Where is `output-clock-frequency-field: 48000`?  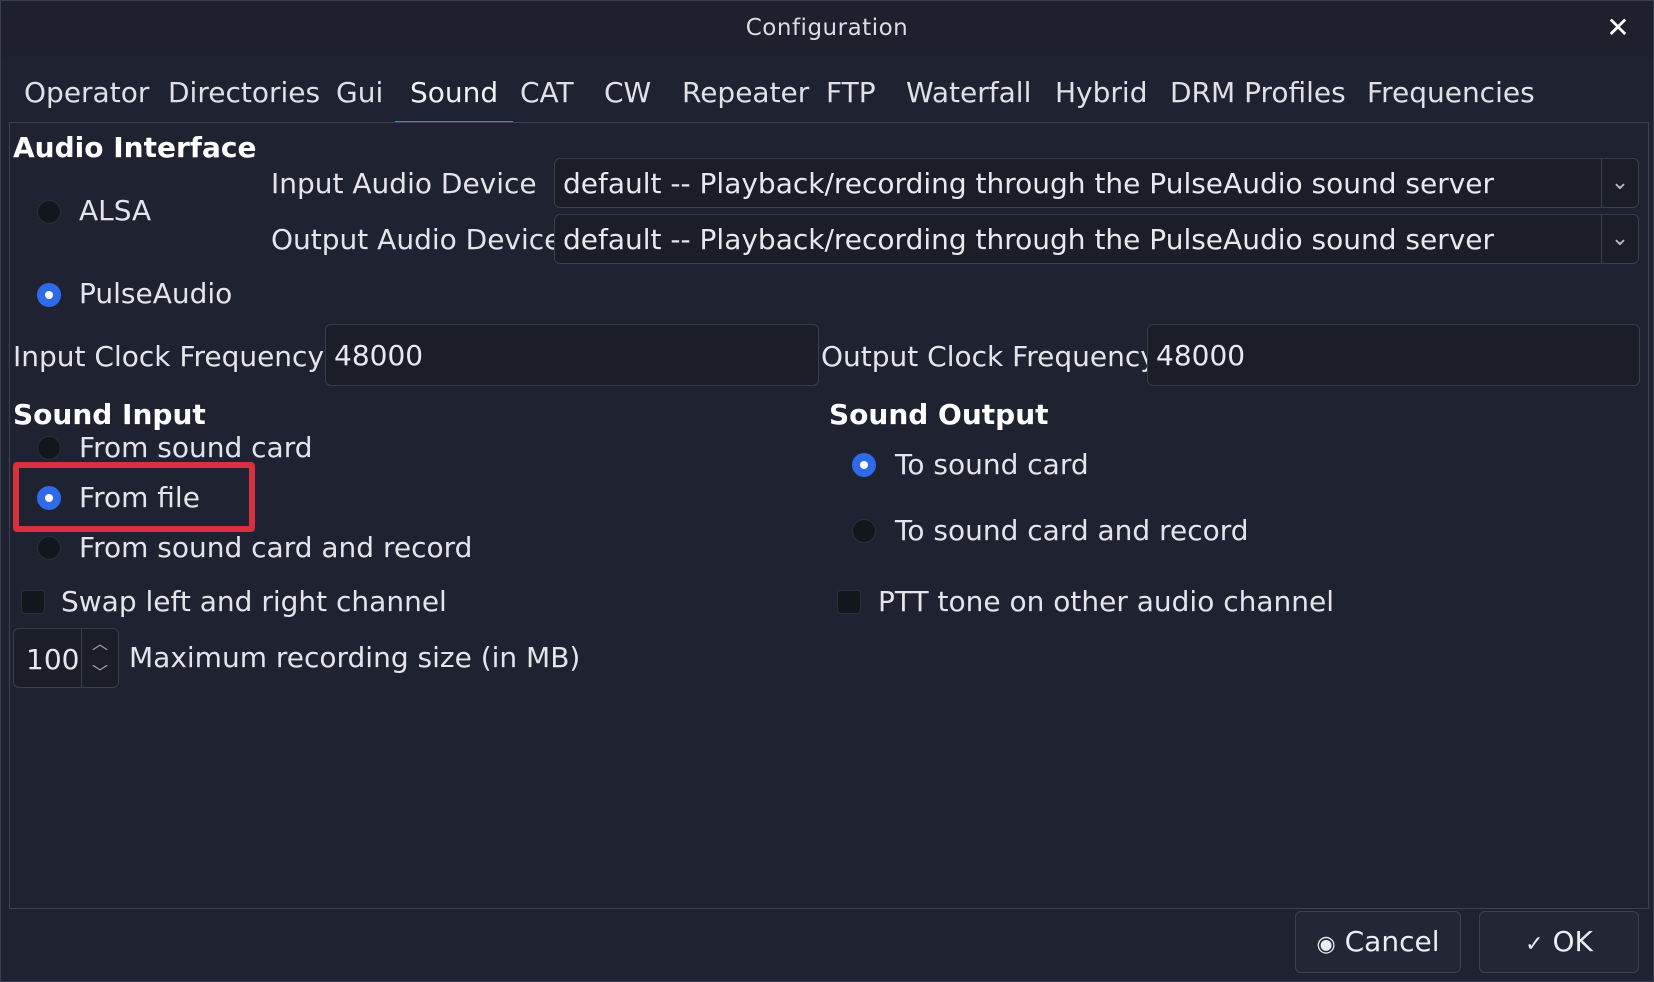 output-clock-frequency-field: 48000 is located at coordinates (1393, 355).